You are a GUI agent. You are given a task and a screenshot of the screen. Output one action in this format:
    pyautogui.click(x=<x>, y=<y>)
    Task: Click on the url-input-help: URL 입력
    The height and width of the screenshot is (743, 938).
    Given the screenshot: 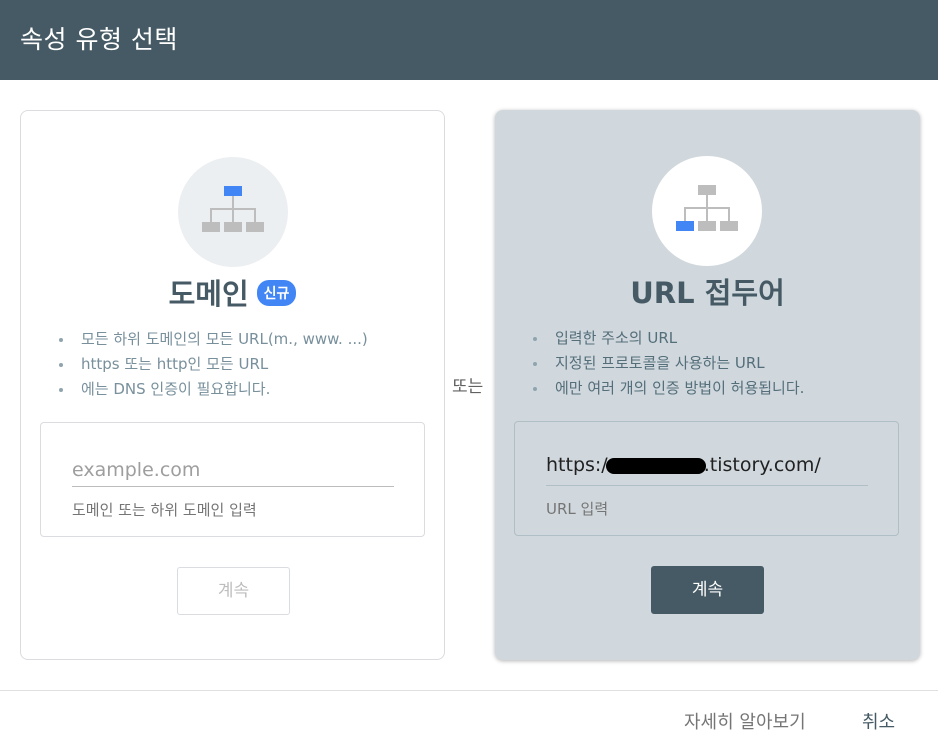 What is the action you would take?
    pyautogui.click(x=577, y=509)
    